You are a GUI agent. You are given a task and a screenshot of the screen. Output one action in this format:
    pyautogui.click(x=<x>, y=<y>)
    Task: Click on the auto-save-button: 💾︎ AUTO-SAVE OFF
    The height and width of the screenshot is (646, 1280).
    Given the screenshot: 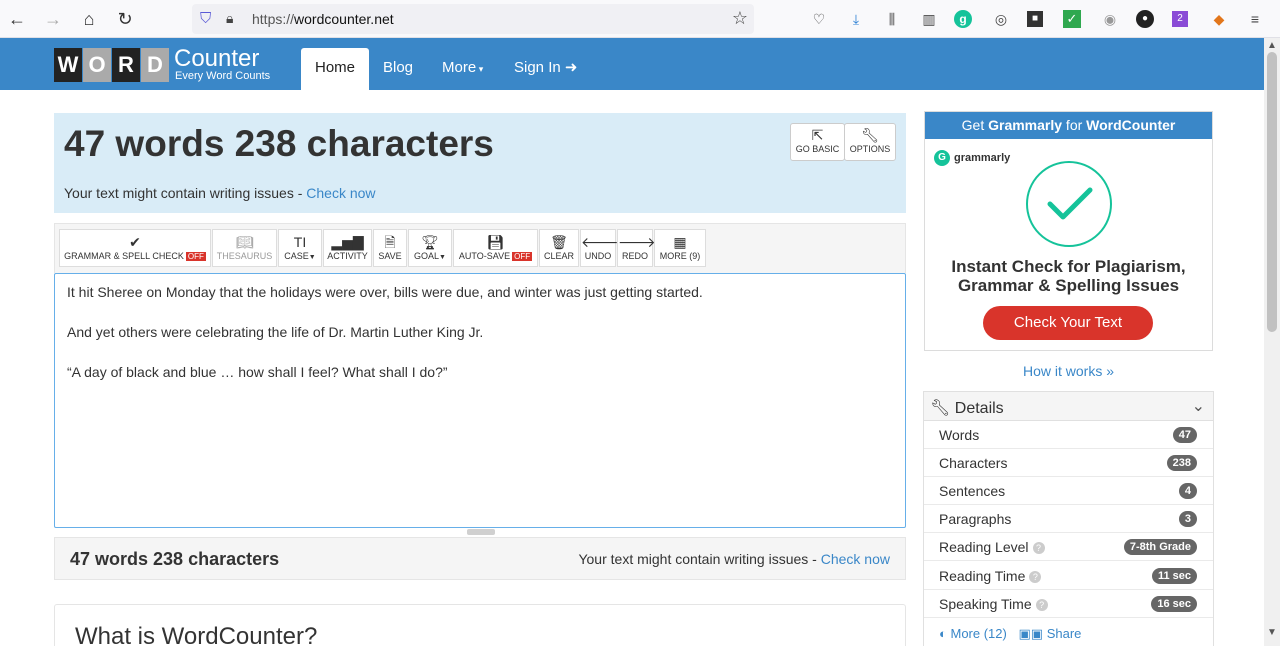 What is the action you would take?
    pyautogui.click(x=495, y=248)
    